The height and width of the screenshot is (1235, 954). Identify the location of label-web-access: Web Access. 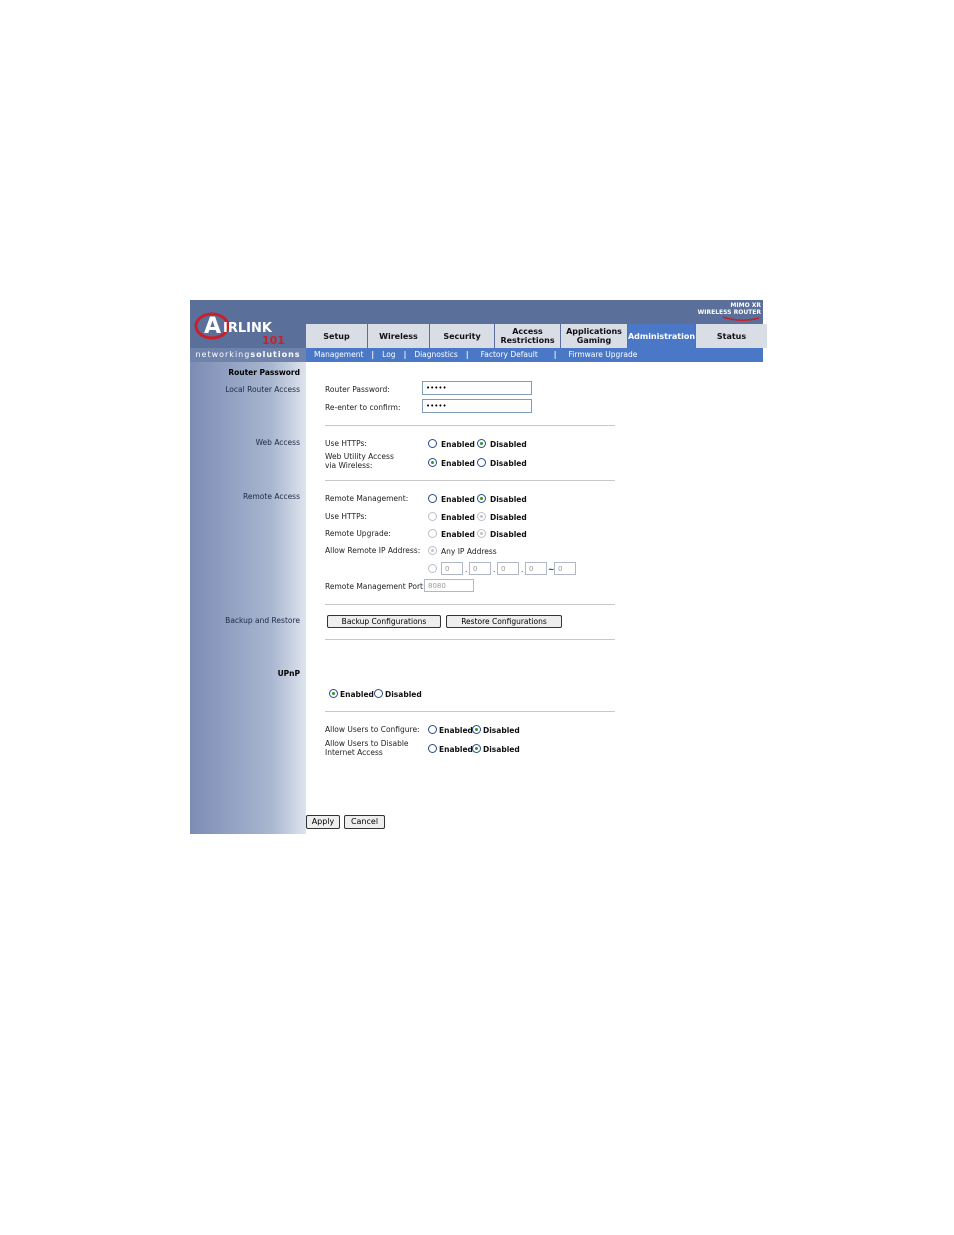
(277, 442).